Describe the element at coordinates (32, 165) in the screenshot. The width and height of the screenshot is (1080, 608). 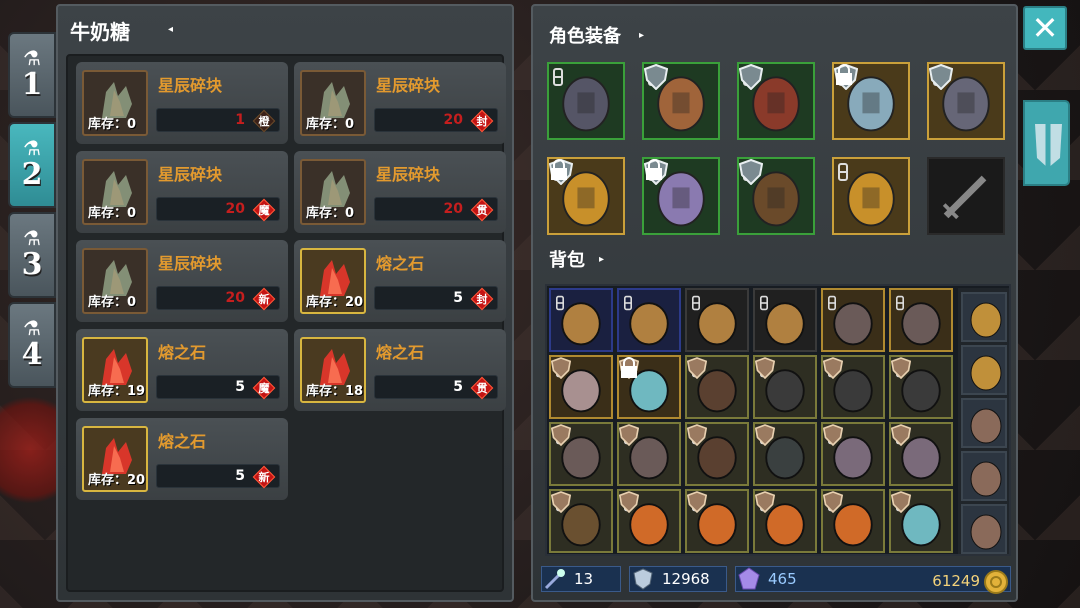
I see `tab-2: ⚗ 2` at that location.